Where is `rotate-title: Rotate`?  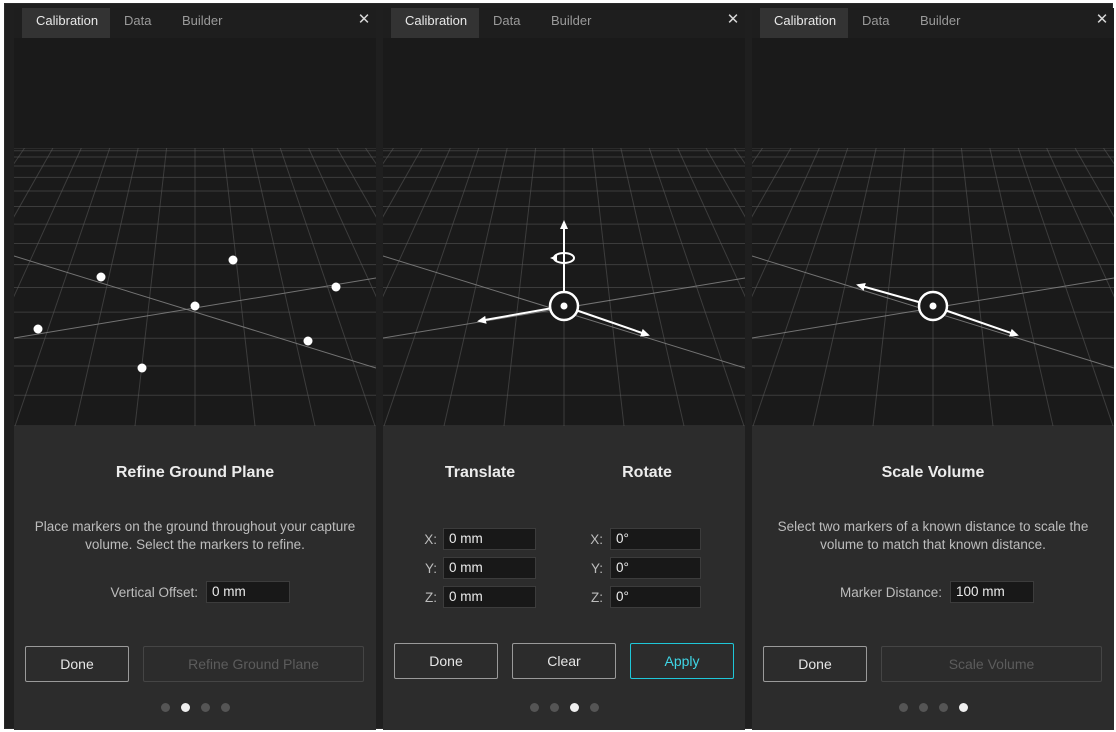
rotate-title: Rotate is located at coordinates (647, 472).